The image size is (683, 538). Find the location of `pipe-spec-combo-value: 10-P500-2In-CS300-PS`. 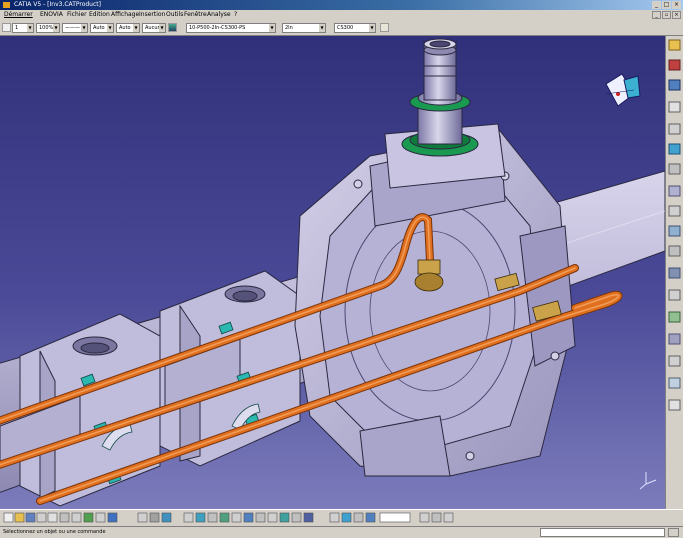

pipe-spec-combo-value: 10-P500-2In-CS300-PS is located at coordinates (217, 28).